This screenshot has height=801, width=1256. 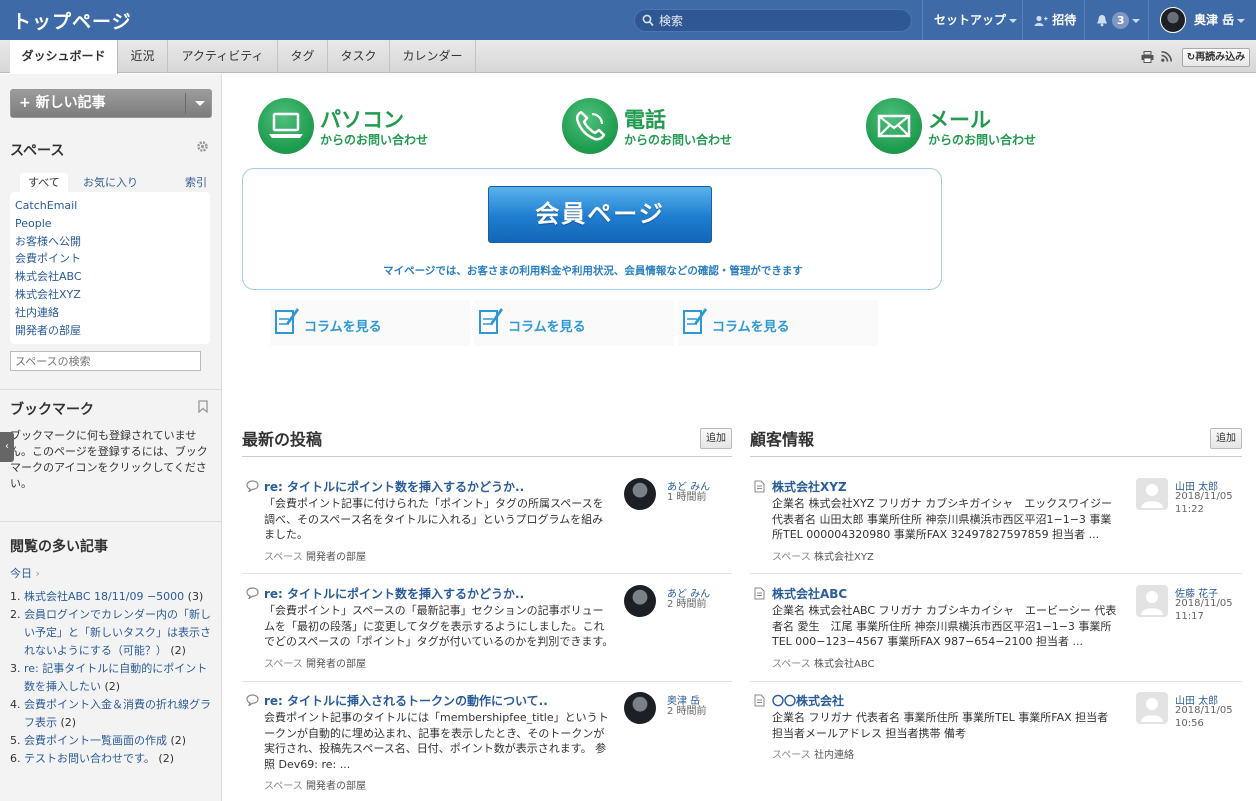 What do you see at coordinates (1216, 57) in the screenshot?
I see `reload-button: ↻再読み込み` at bounding box center [1216, 57].